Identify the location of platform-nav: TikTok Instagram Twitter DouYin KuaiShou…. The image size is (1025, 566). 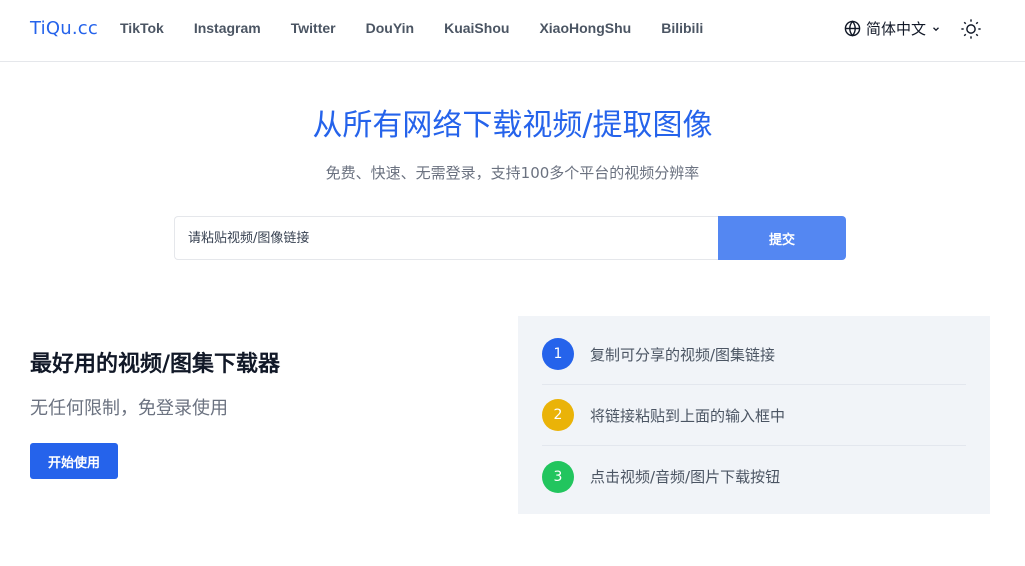
(426, 28).